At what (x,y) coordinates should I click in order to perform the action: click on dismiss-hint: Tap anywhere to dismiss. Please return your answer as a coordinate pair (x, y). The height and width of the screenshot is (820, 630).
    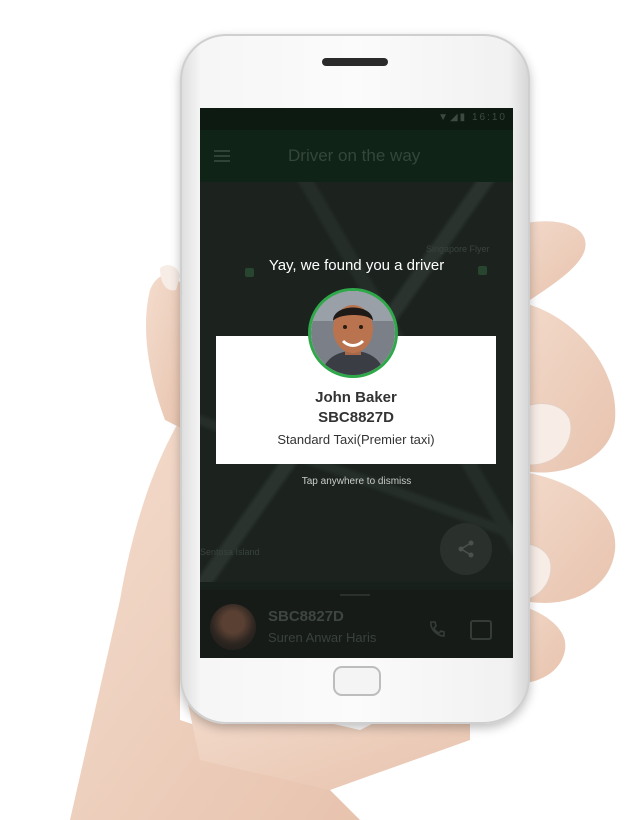
    Looking at the image, I should click on (356, 481).